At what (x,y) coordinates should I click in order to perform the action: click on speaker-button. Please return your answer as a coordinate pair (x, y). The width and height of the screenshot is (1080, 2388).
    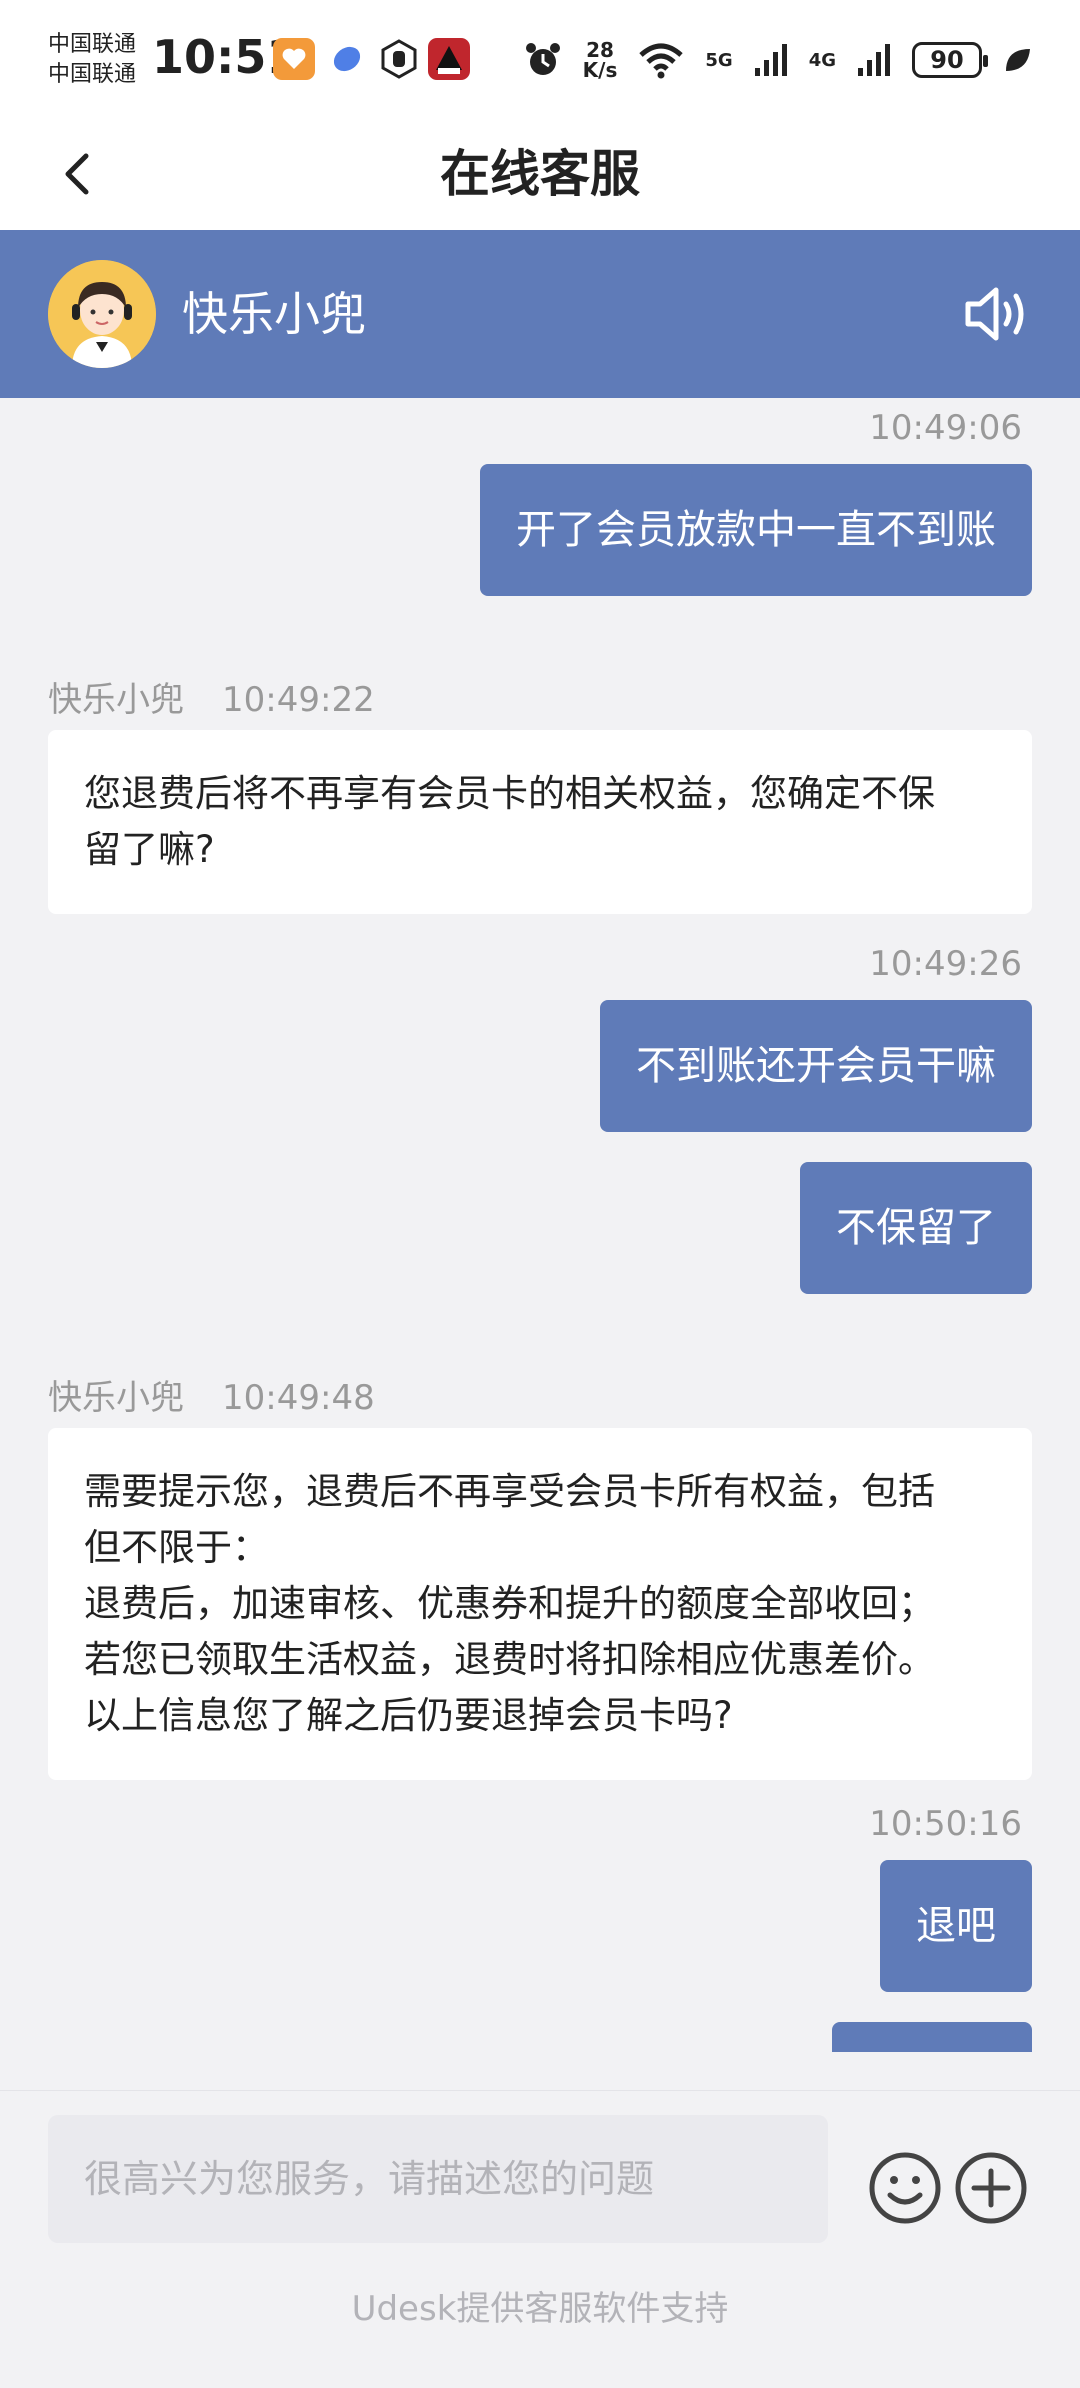
    Looking at the image, I should click on (997, 314).